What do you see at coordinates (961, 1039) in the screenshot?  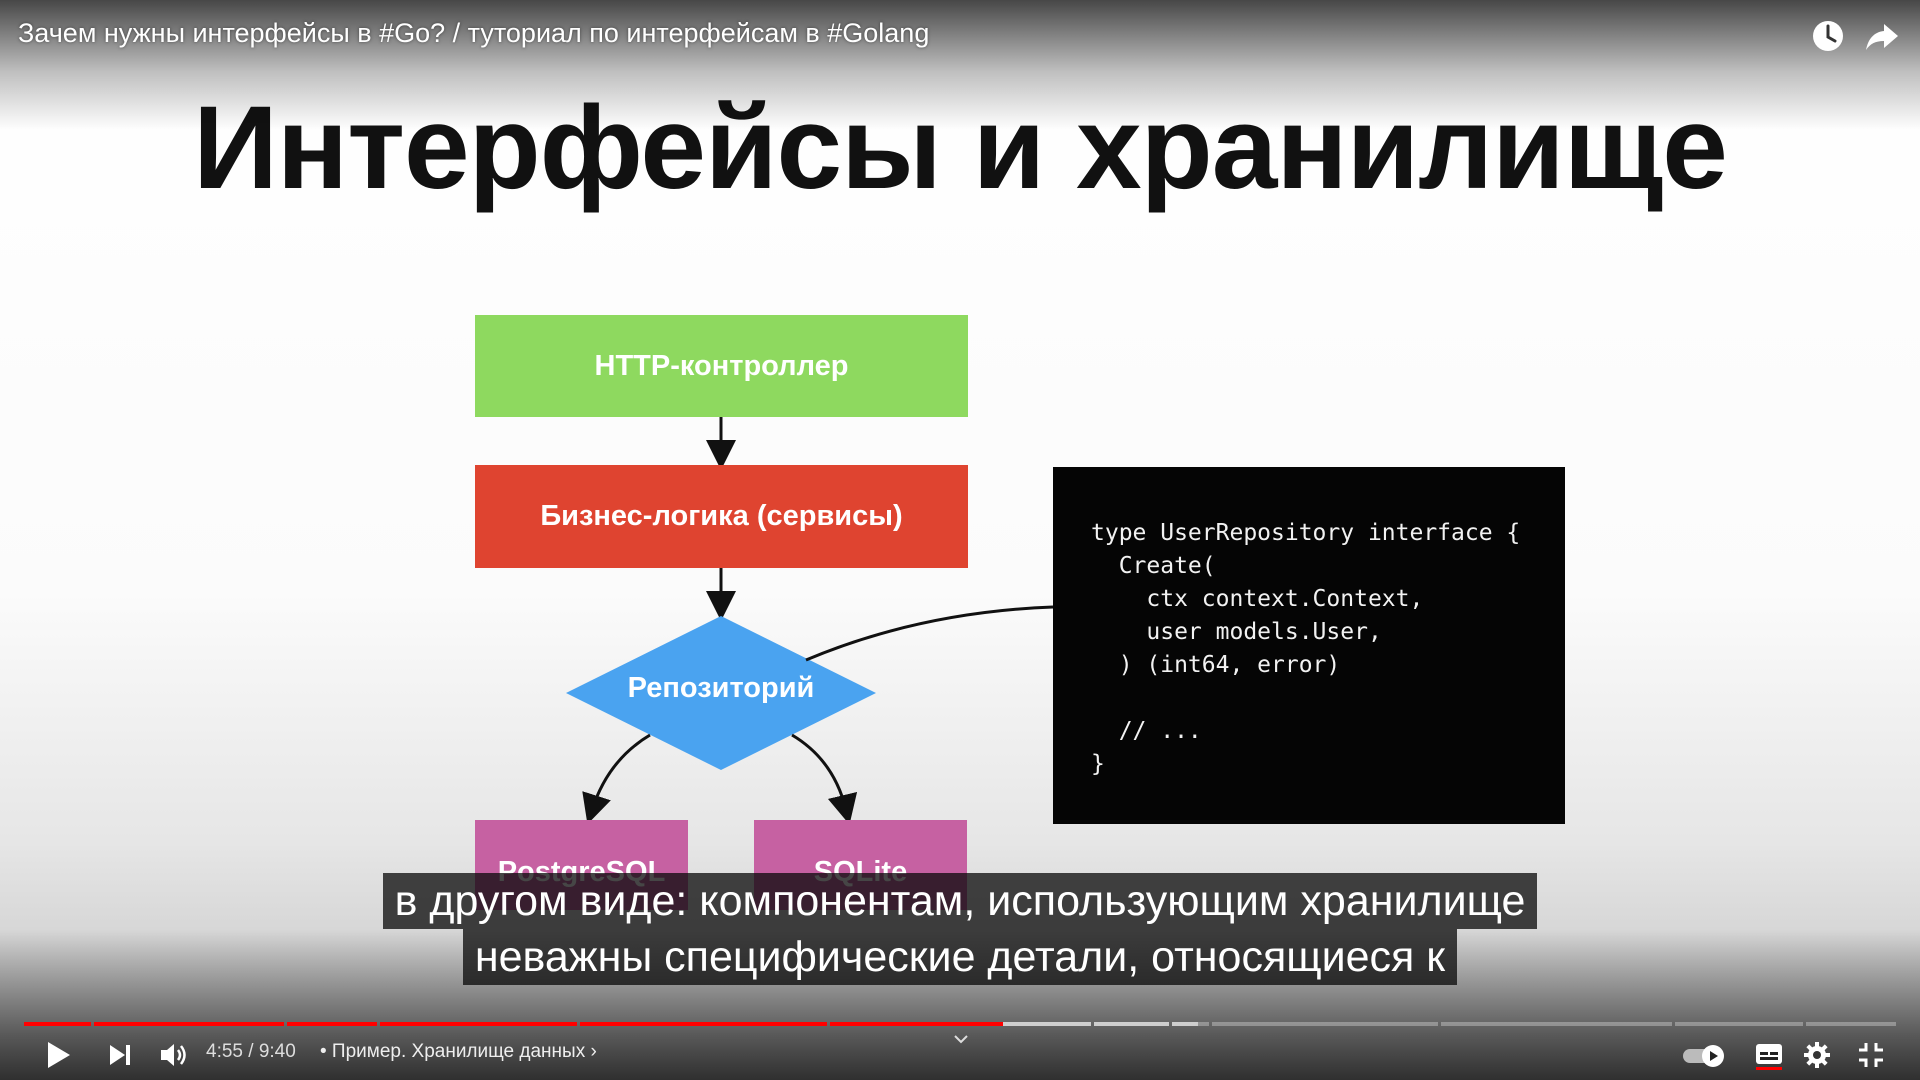 I see `chevron-down-icon` at bounding box center [961, 1039].